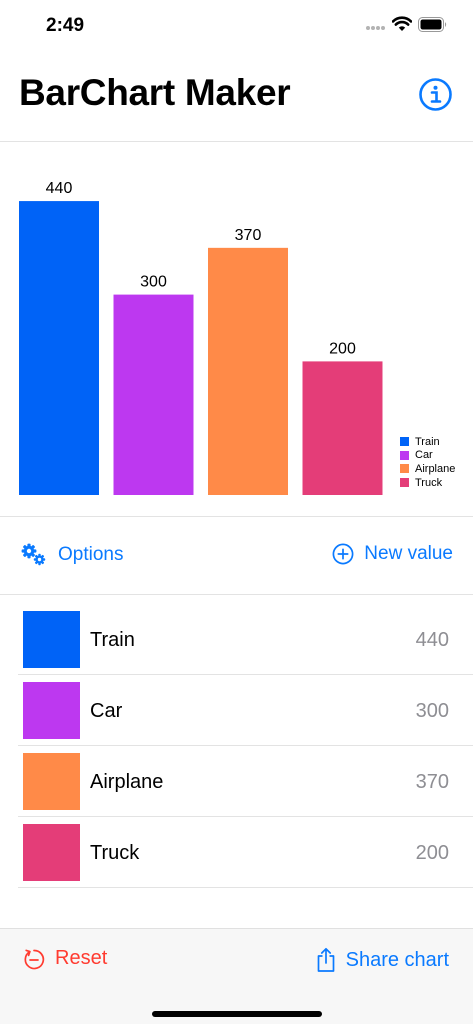  Describe the element at coordinates (91, 554) in the screenshot. I see `options-label: Options` at that location.